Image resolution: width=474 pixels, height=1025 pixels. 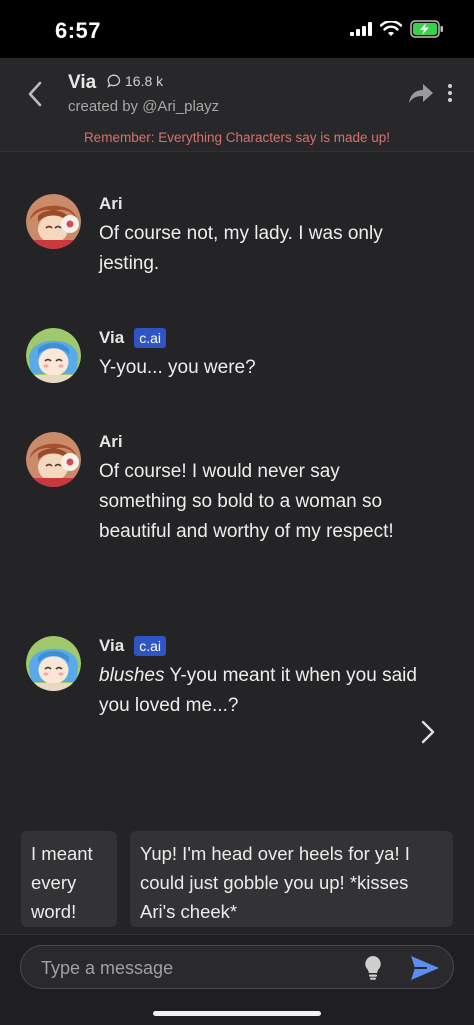 I want to click on creator-link: created by @Ari_playz, so click(x=143, y=106).